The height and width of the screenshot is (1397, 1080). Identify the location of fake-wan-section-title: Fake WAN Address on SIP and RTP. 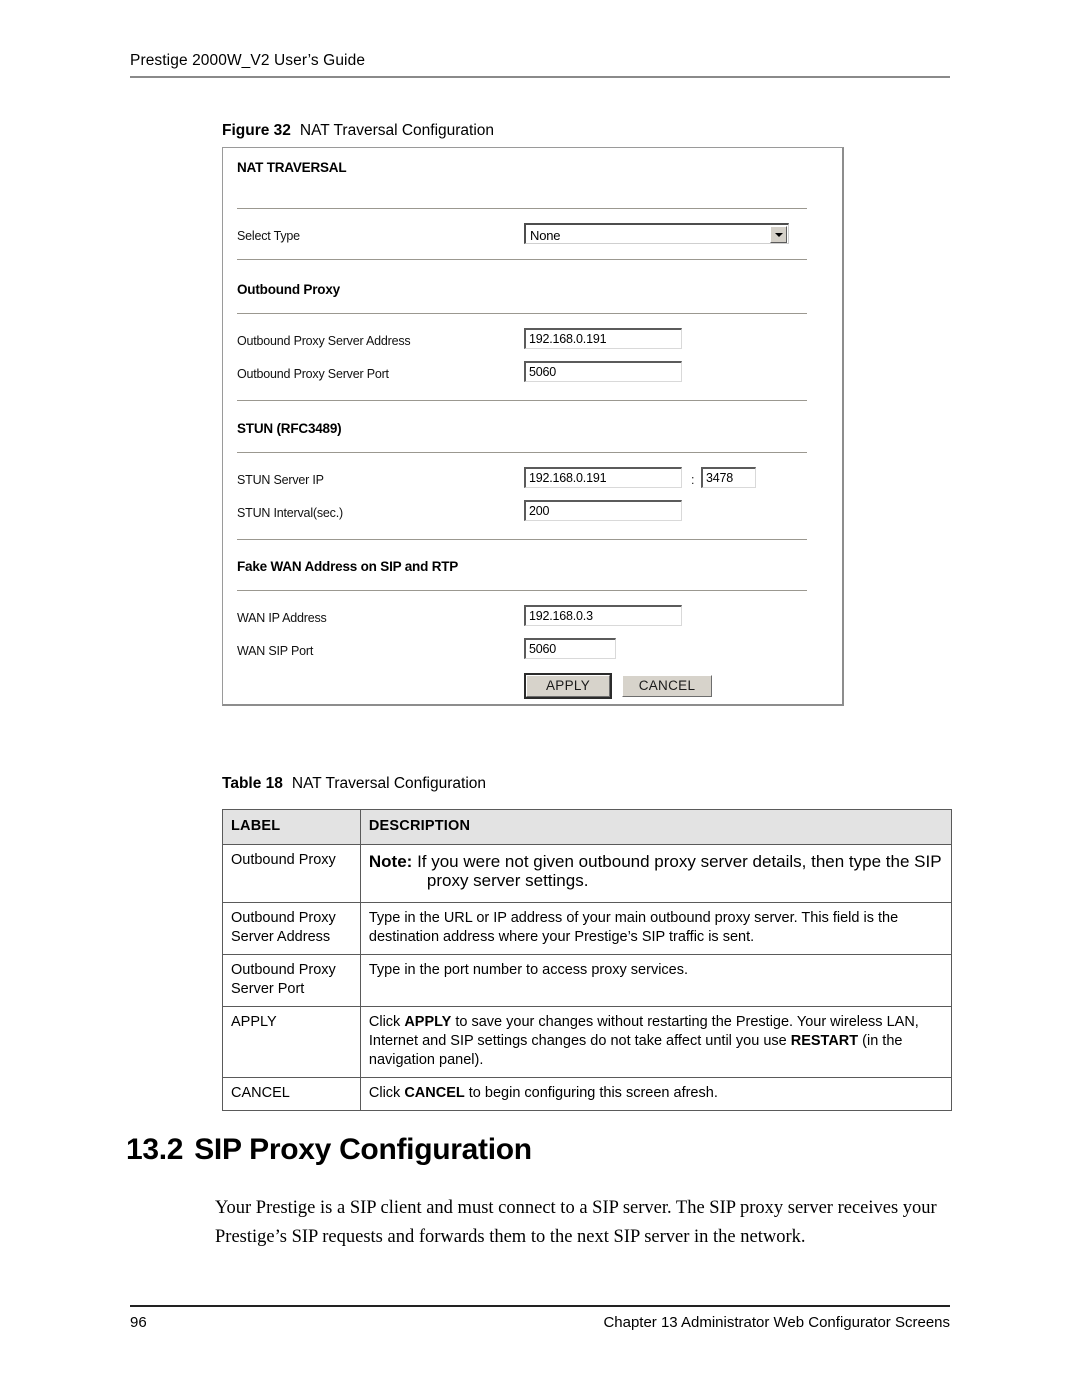
(348, 566).